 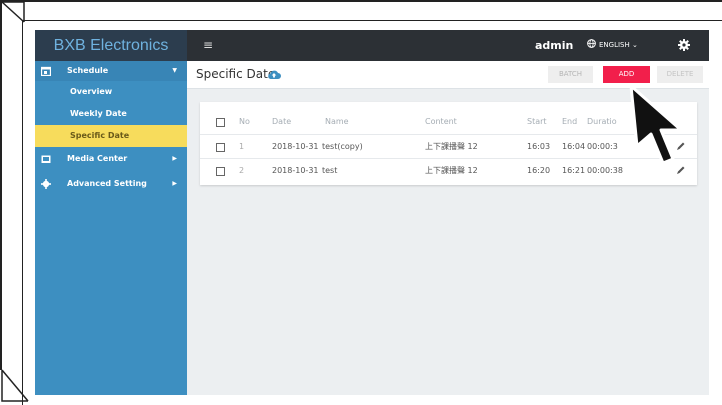 What do you see at coordinates (591, 43) in the screenshot?
I see `globe-icon` at bounding box center [591, 43].